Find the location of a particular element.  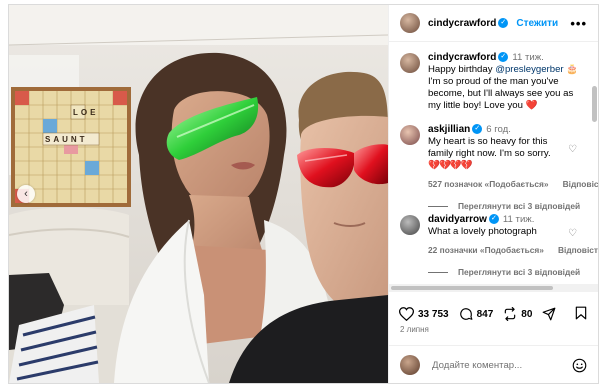

comment-button: 847 is located at coordinates (476, 314).